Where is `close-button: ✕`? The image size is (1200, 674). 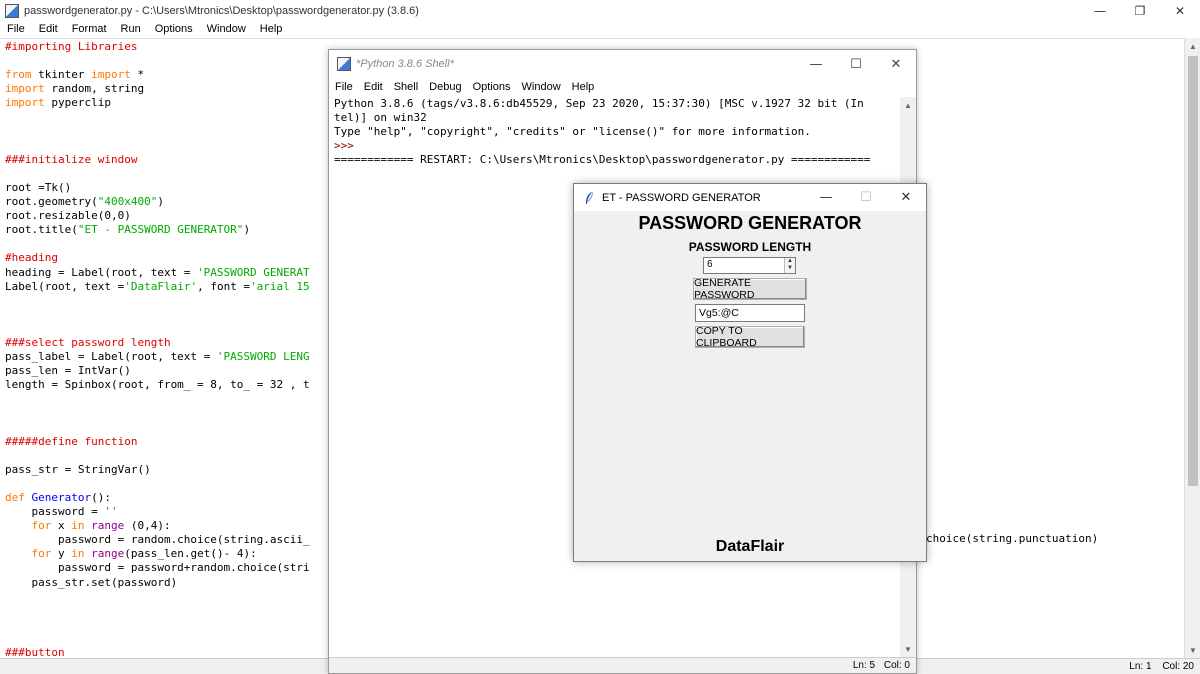 close-button: ✕ is located at coordinates (1180, 10).